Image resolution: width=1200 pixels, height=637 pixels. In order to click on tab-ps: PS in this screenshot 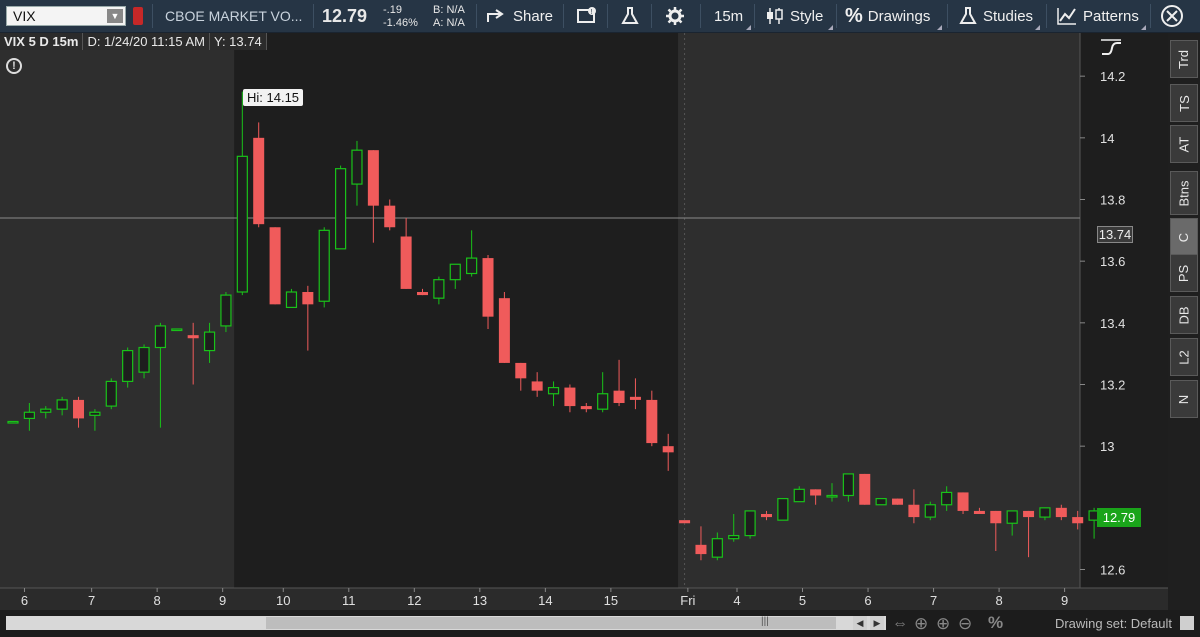, I will do `click(1184, 273)`.